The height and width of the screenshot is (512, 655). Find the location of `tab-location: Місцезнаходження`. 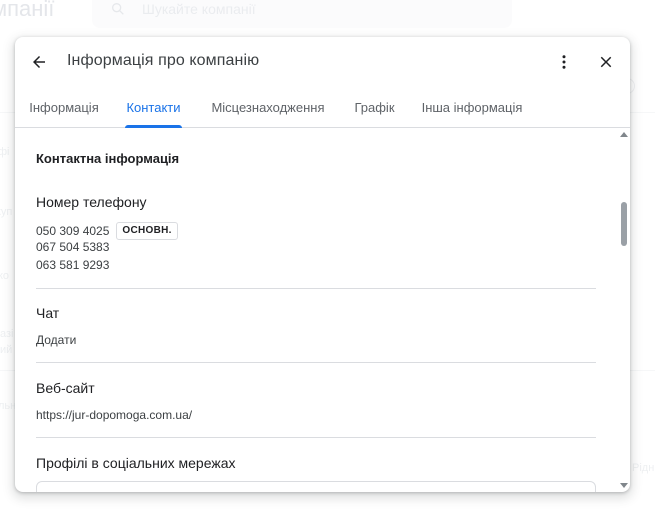

tab-location: Місцезнаходження is located at coordinates (268, 107).